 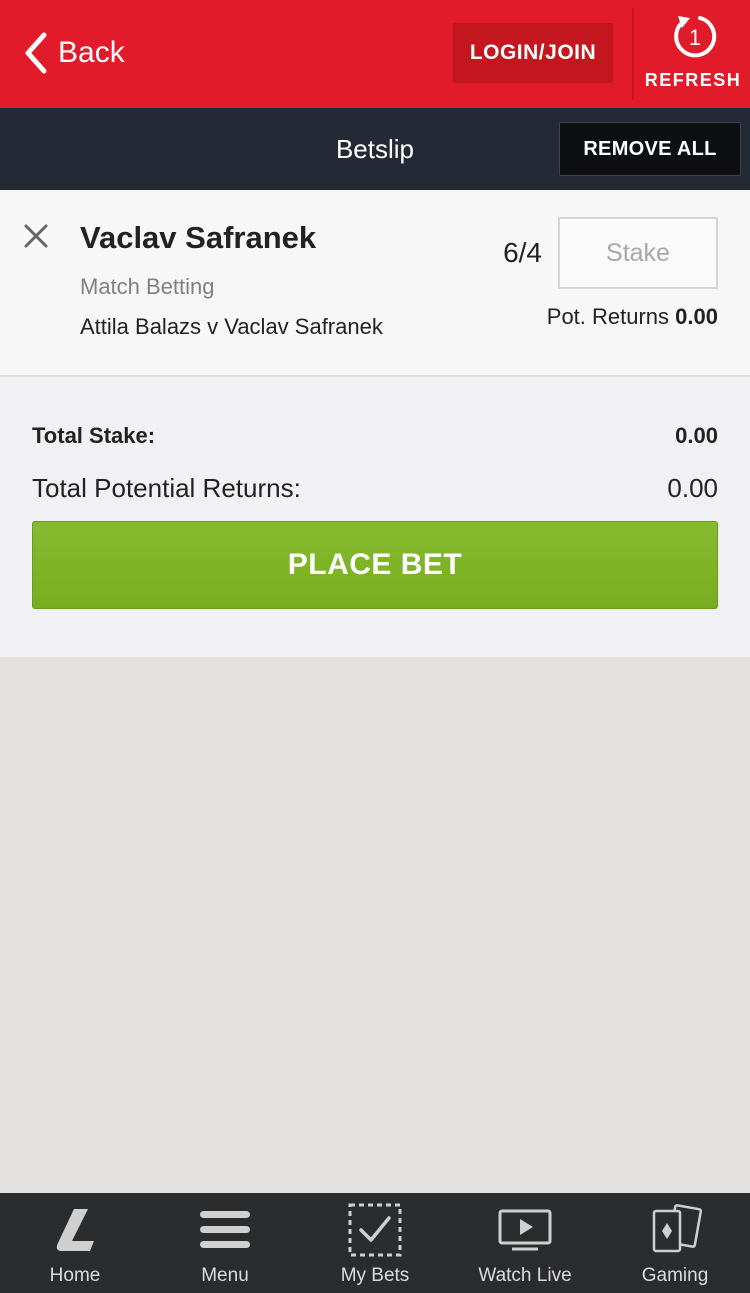 What do you see at coordinates (225, 1275) in the screenshot?
I see `nav-label: Menu` at bounding box center [225, 1275].